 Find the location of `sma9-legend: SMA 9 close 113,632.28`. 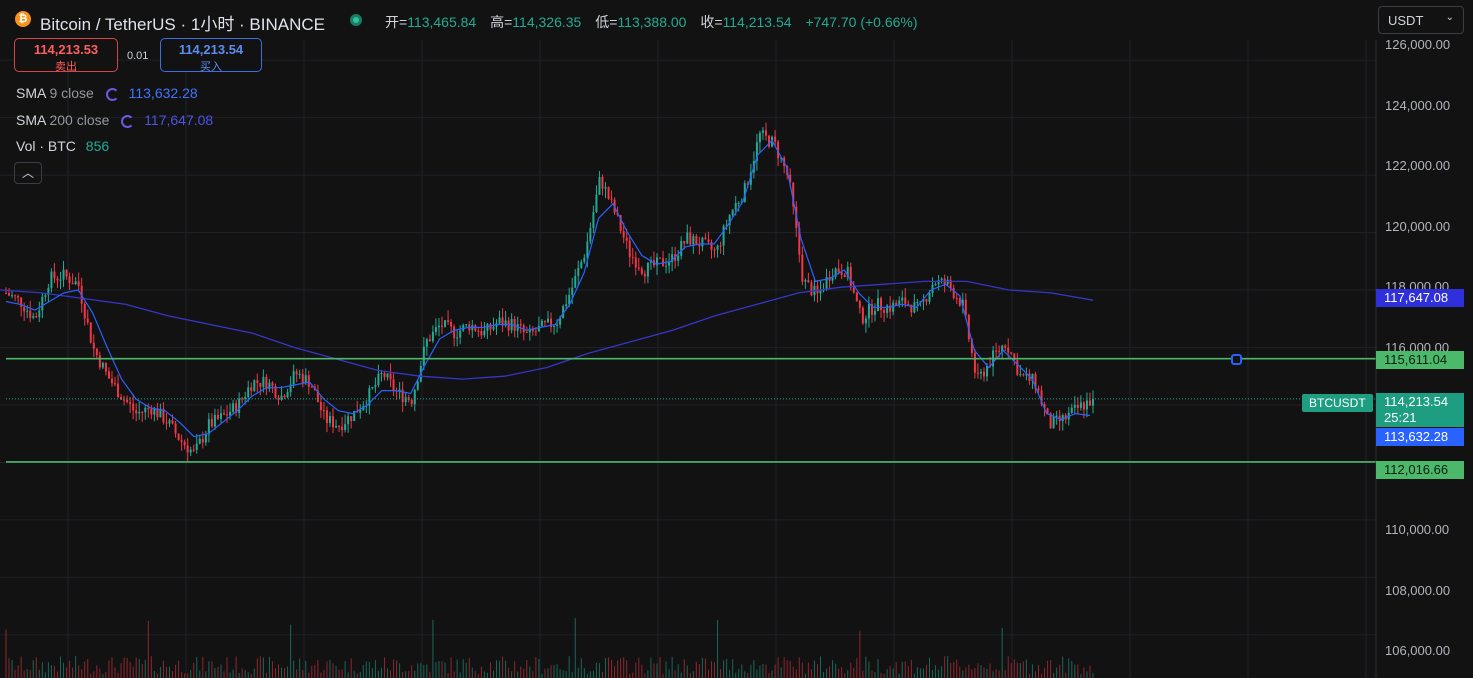

sma9-legend: SMA 9 close 113,632.28 is located at coordinates (107, 93).